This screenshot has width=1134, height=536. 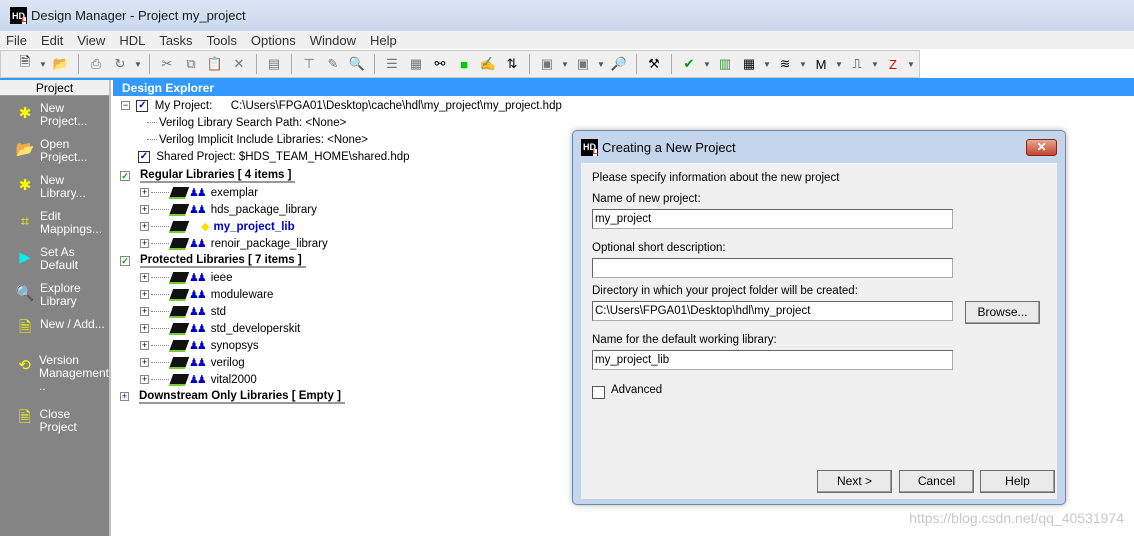 I want to click on copy-icon: ⧉, so click(x=191, y=64).